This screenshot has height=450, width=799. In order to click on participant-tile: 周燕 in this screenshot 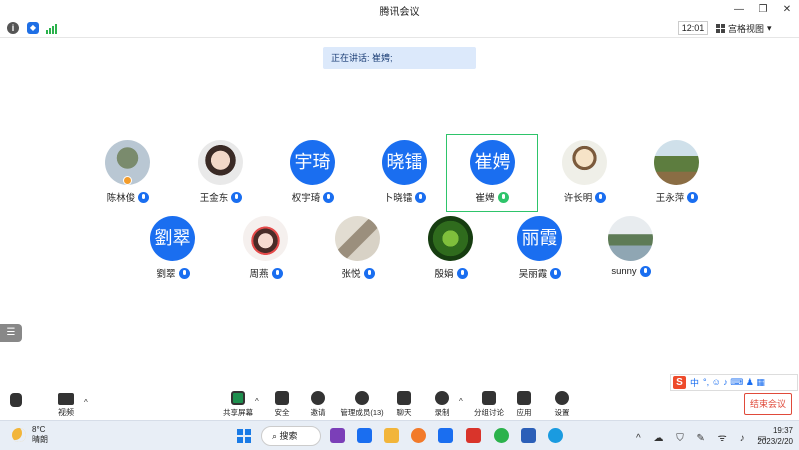, I will do `click(266, 252)`.